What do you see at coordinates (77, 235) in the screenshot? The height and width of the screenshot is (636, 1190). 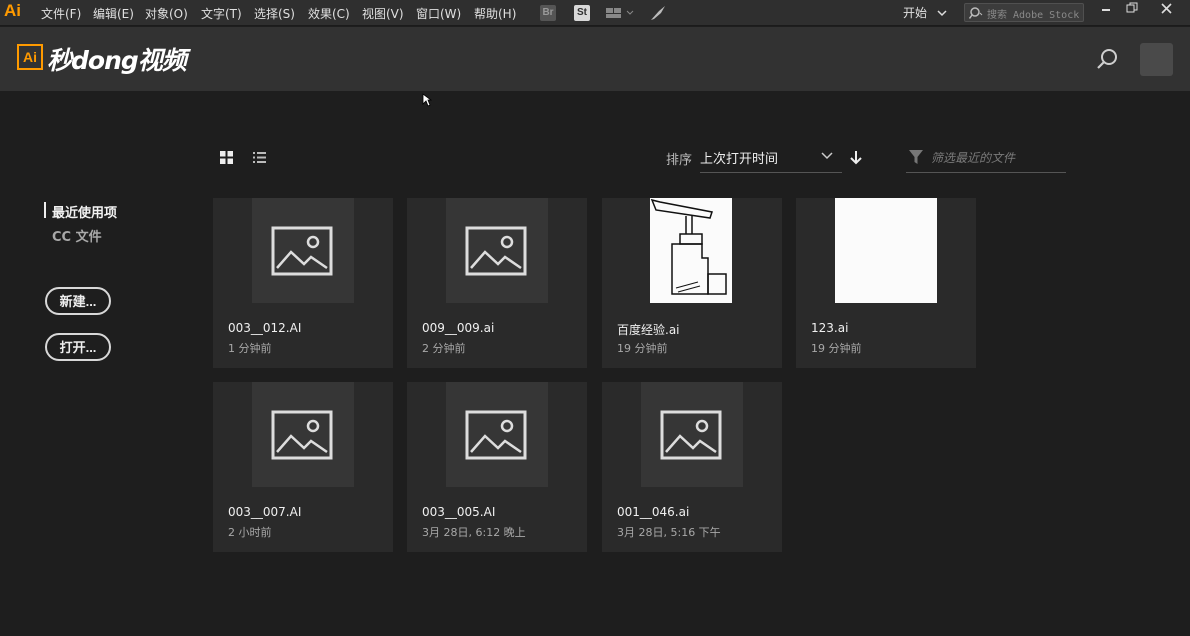 I see `sidebar-item-cc-files: CC 文件` at bounding box center [77, 235].